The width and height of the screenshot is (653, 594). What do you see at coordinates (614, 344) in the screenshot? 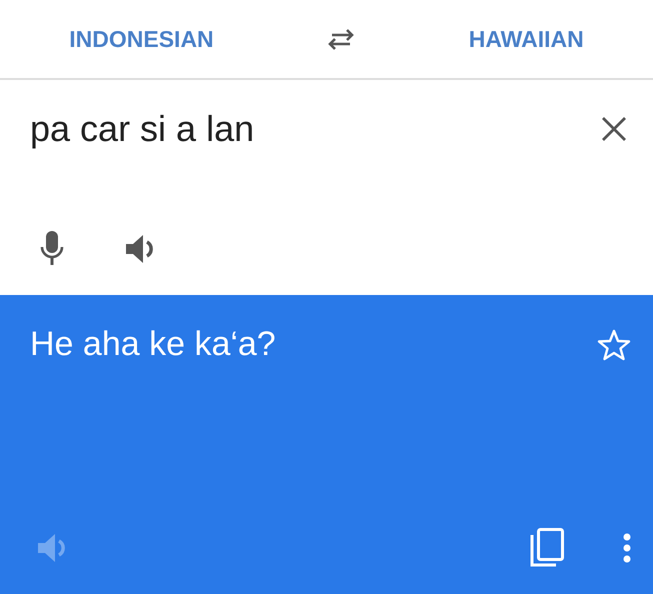
I see `star-icon` at bounding box center [614, 344].